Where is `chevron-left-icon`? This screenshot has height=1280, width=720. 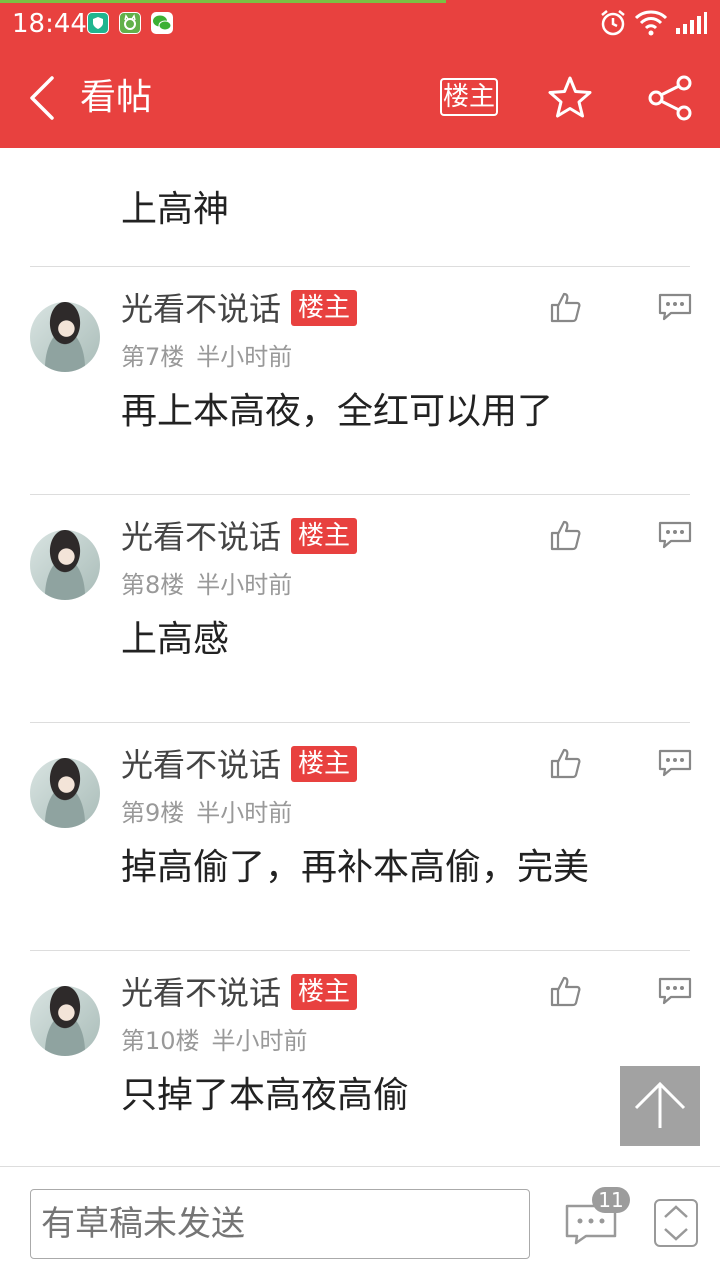 chevron-left-icon is located at coordinates (42, 98).